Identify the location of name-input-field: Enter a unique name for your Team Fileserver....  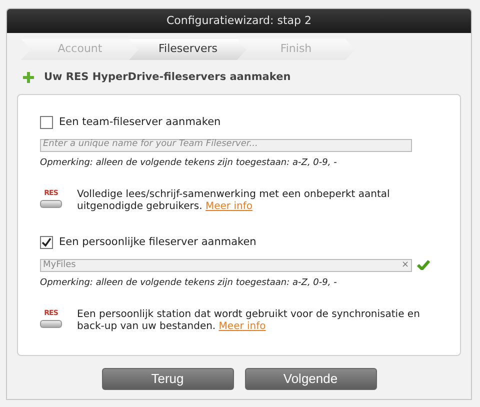
(226, 145).